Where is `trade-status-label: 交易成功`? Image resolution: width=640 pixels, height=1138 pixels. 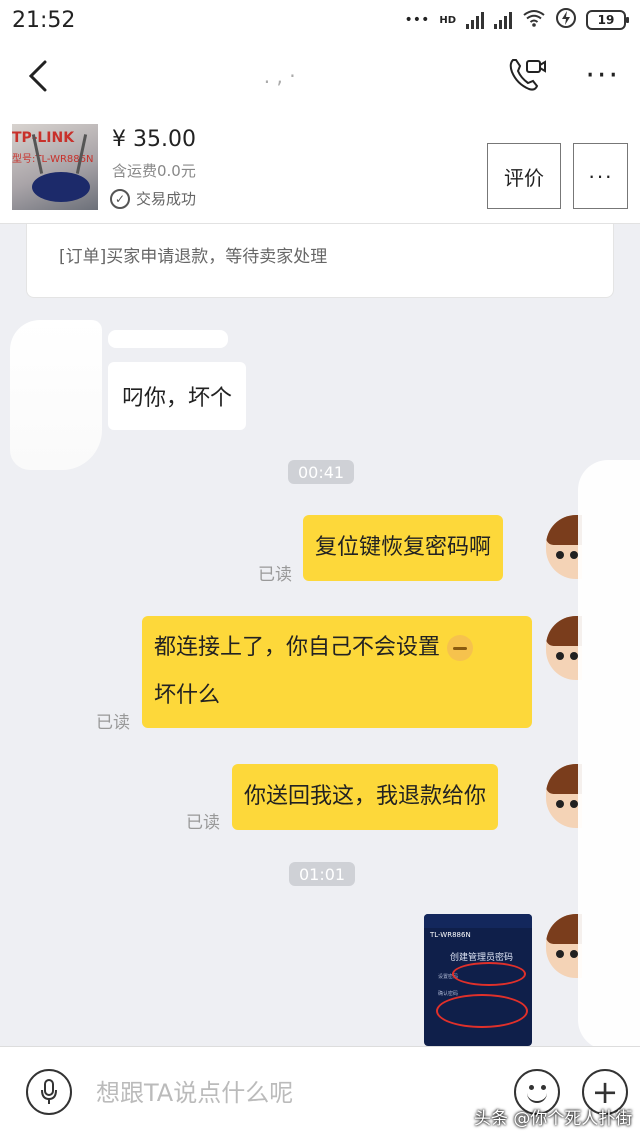 trade-status-label: 交易成功 is located at coordinates (166, 199).